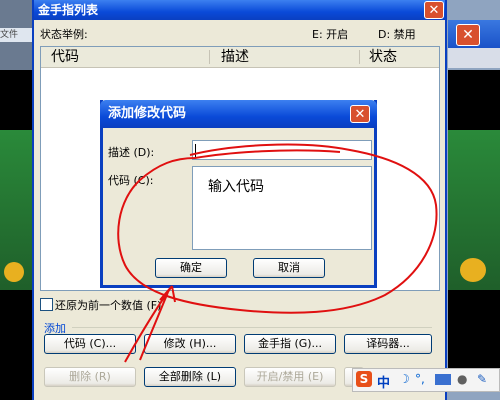 Image resolution: width=500 pixels, height=400 pixels. What do you see at coordinates (150, 324) in the screenshot?
I see `annotation-arrow` at bounding box center [150, 324].